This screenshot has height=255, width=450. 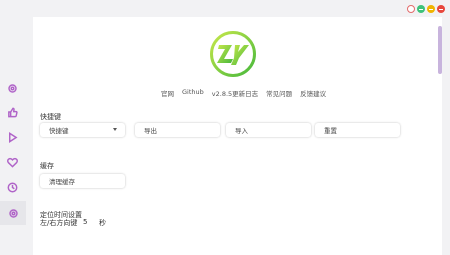 I want to click on export-button-label: 导出, so click(x=150, y=131).